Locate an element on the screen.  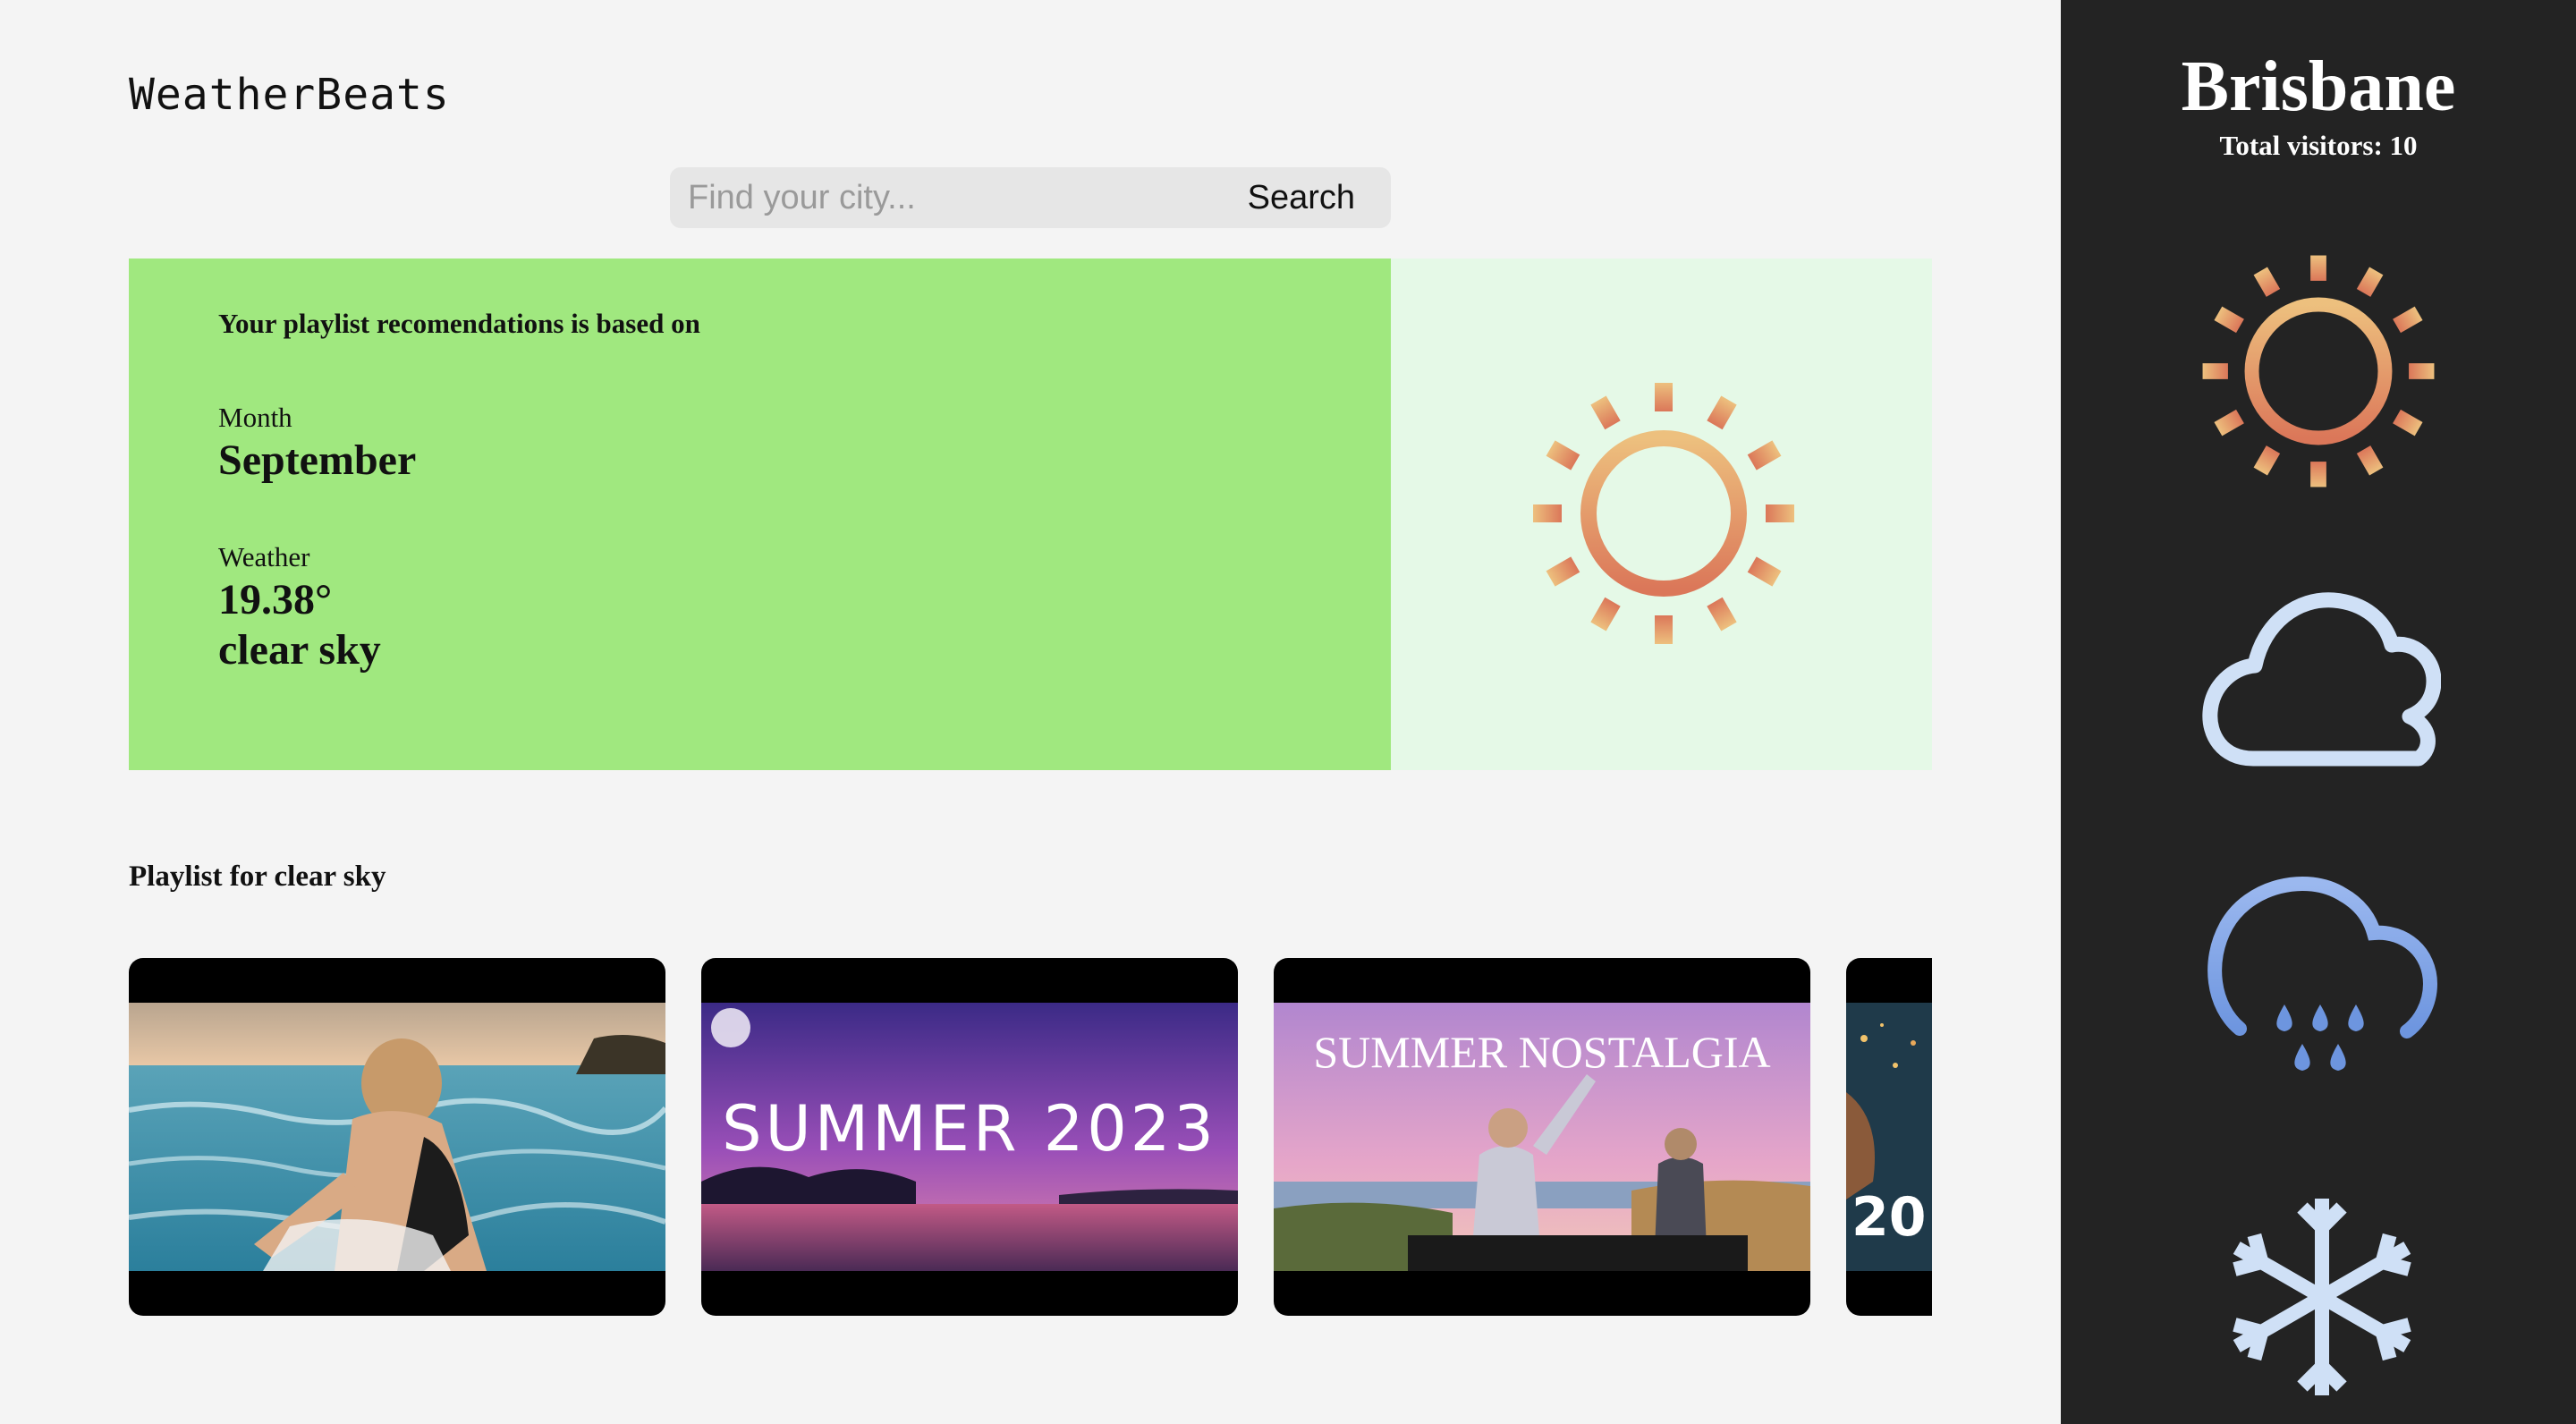
ocean-swimmer-thumbnail is located at coordinates (397, 1137).